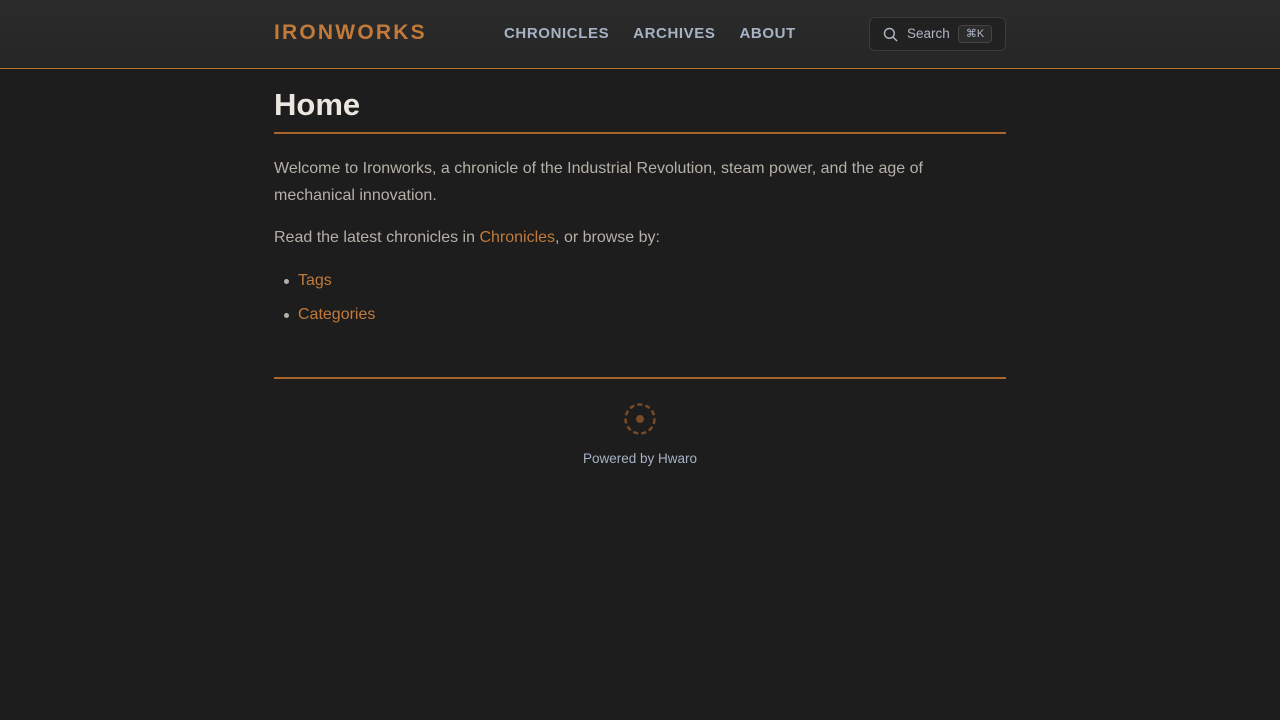  I want to click on browse-list: Tags Categories, so click(329, 303).